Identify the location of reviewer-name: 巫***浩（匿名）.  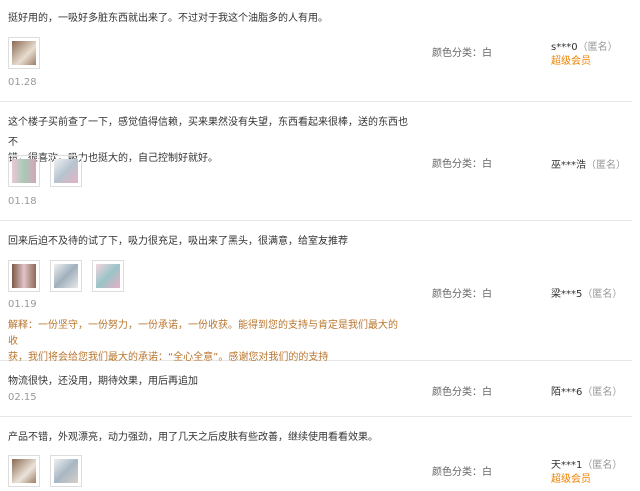
(588, 163).